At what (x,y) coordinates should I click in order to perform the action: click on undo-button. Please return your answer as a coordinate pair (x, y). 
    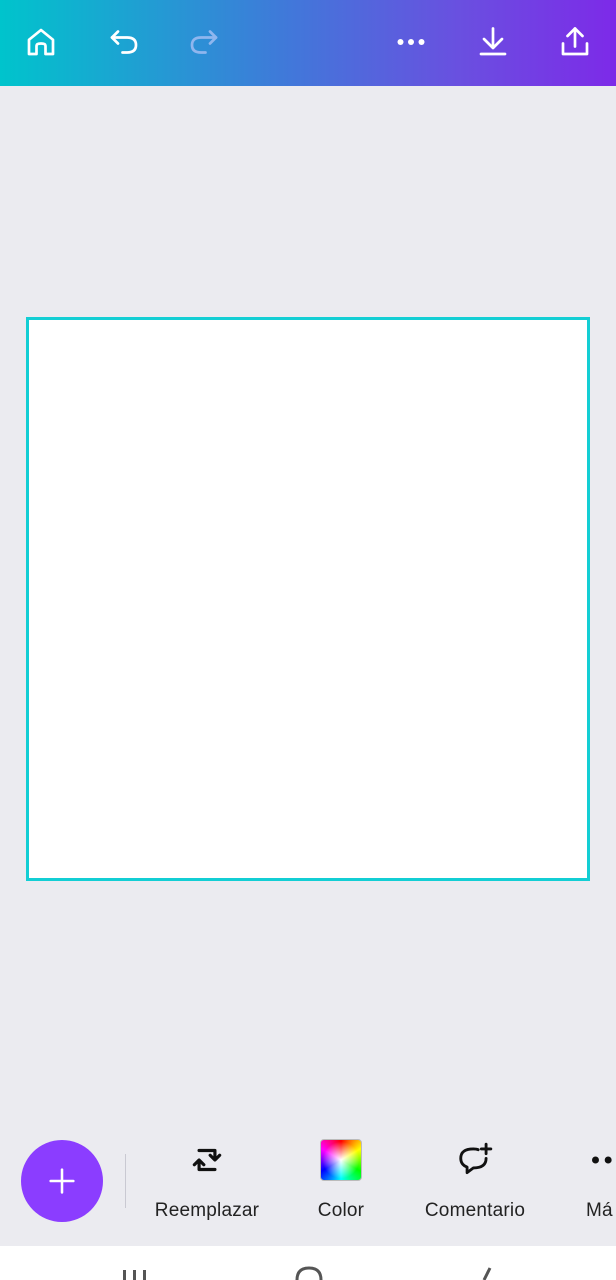
    Looking at the image, I should click on (124, 42).